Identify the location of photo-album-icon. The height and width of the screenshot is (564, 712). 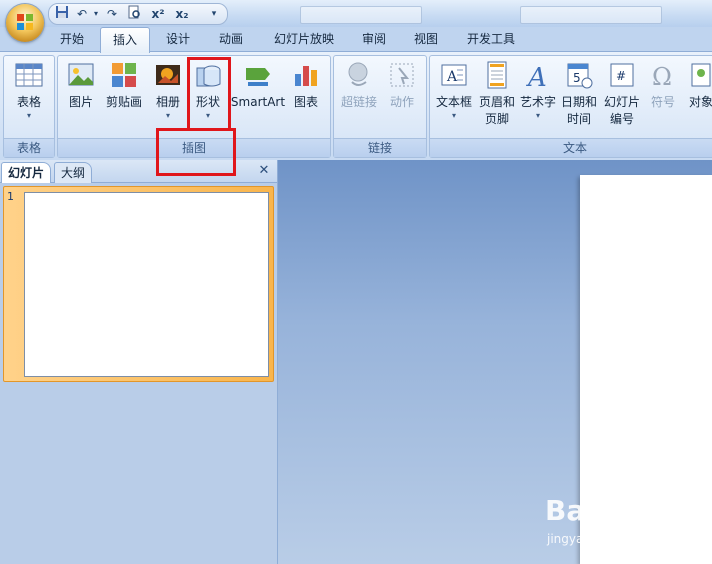
(168, 75).